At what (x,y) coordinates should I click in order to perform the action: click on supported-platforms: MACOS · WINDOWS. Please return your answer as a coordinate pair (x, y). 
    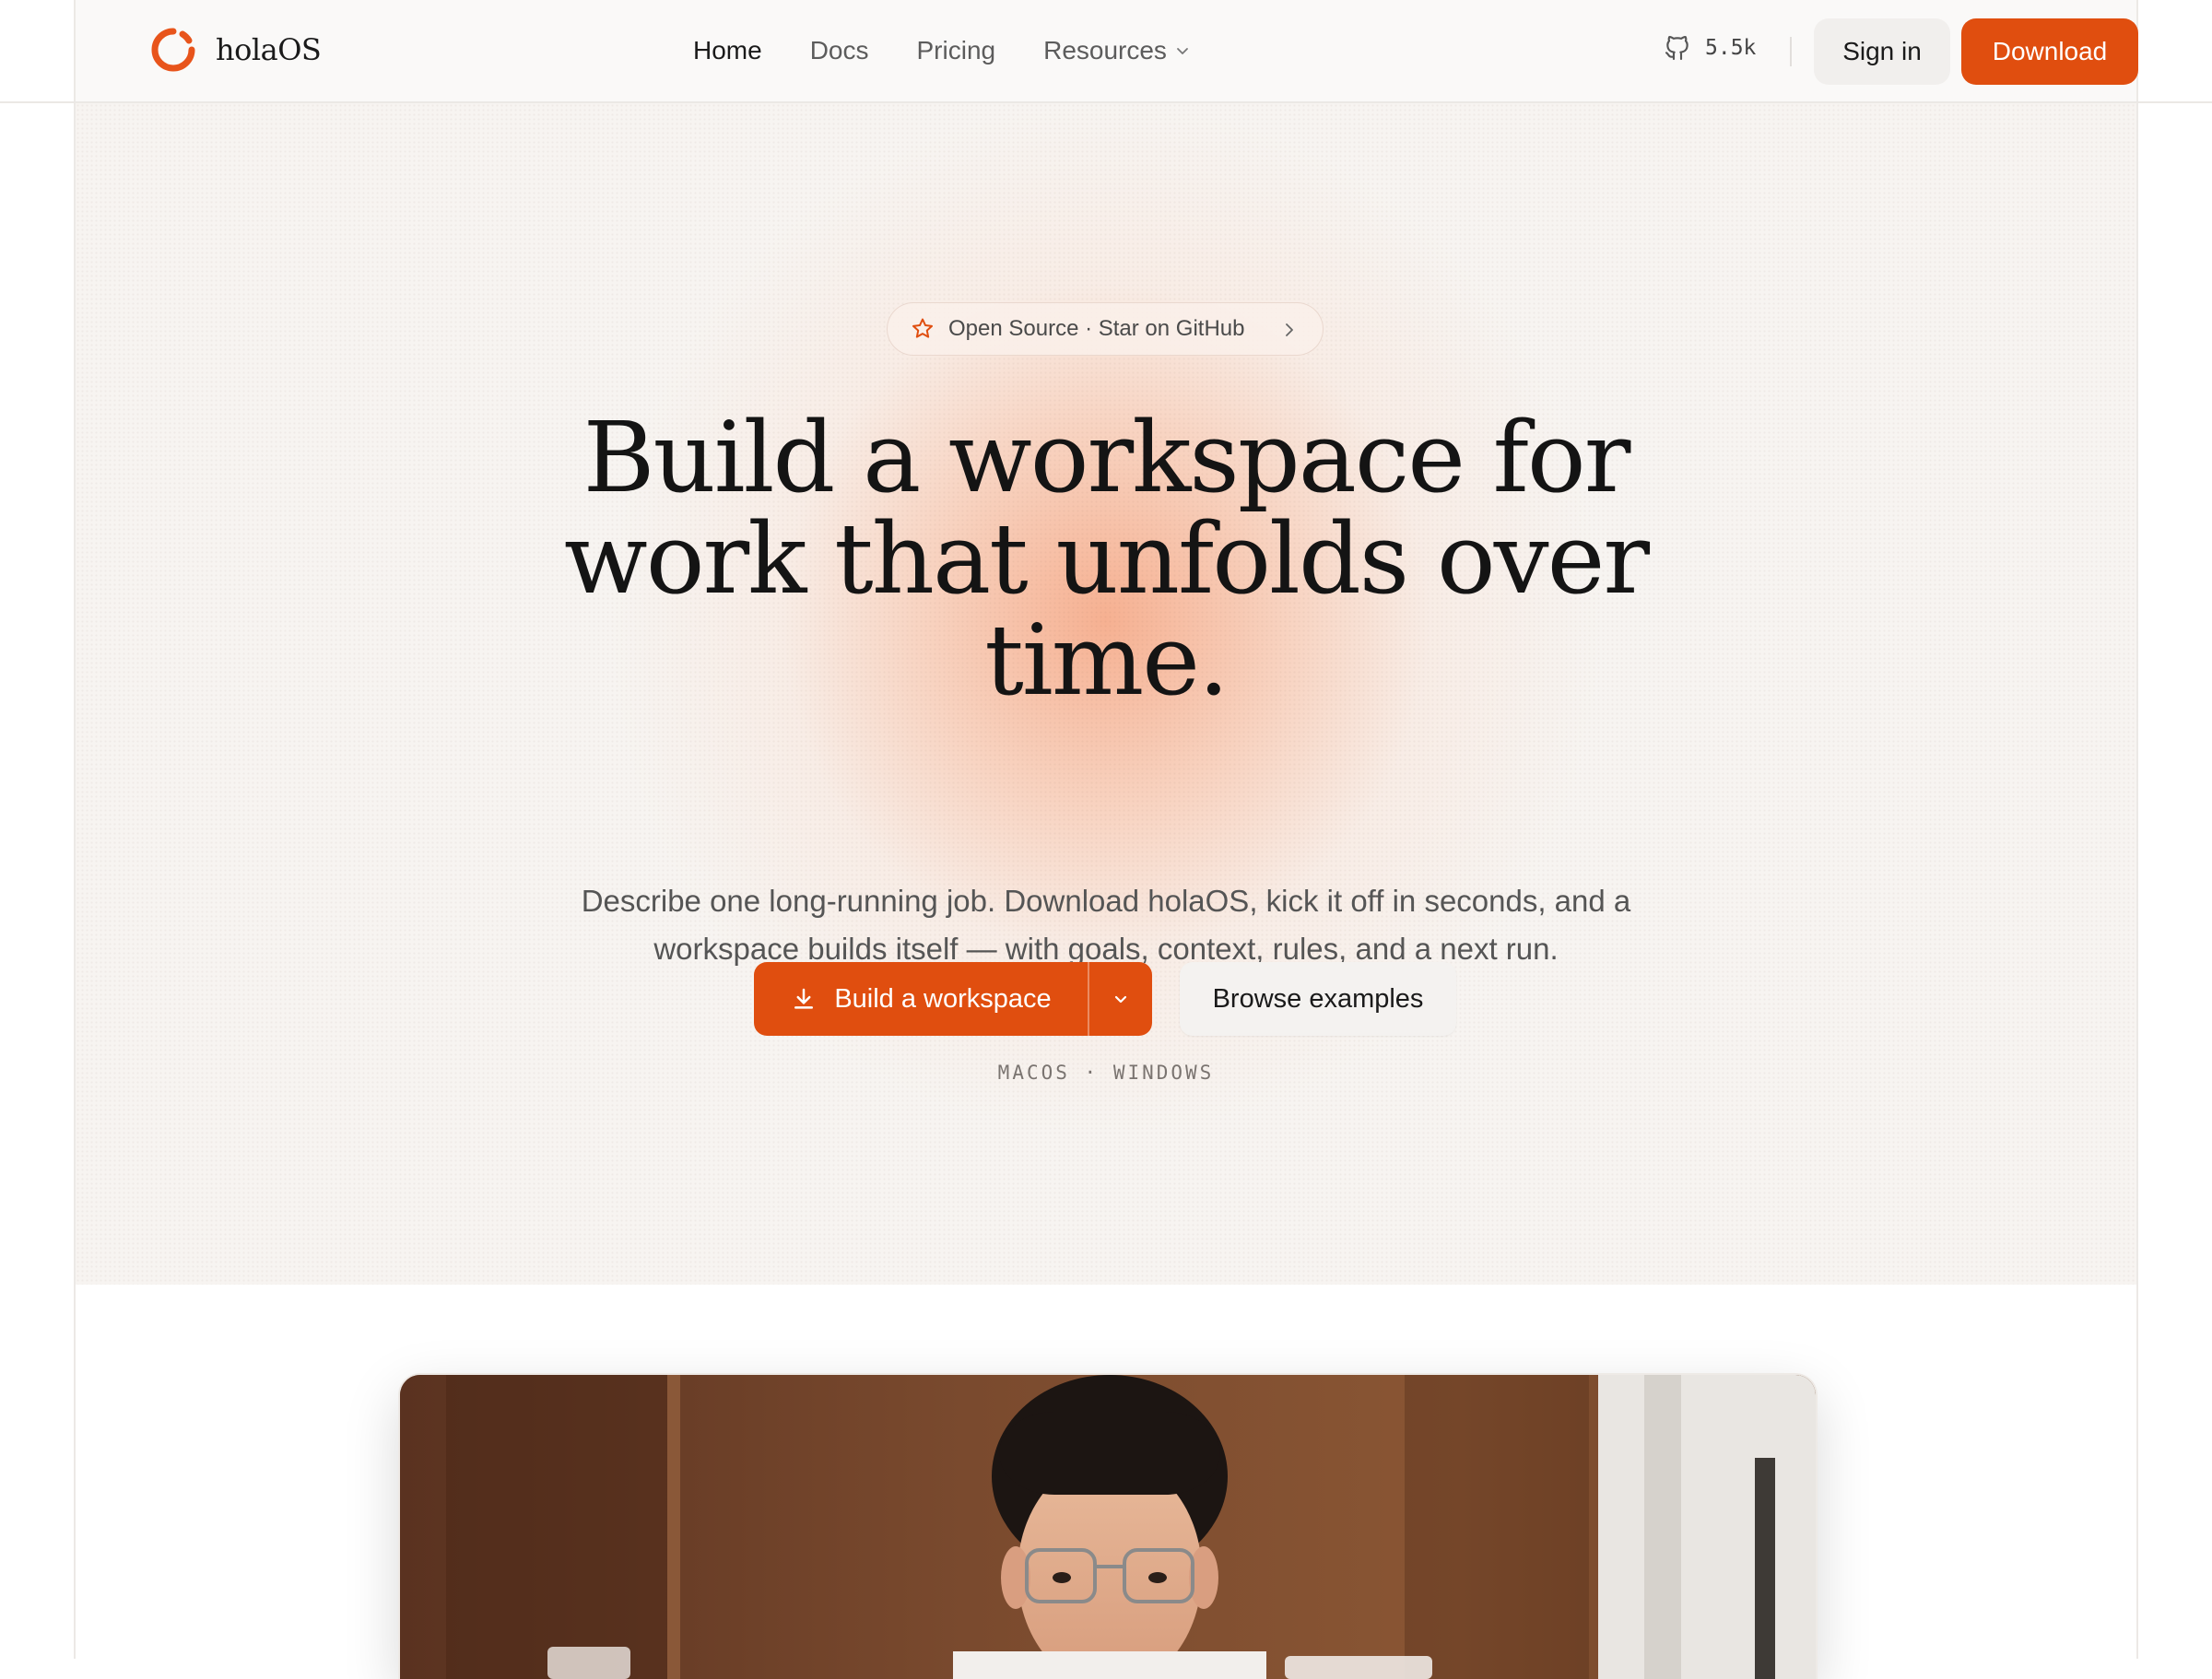
    Looking at the image, I should click on (1106, 1073).